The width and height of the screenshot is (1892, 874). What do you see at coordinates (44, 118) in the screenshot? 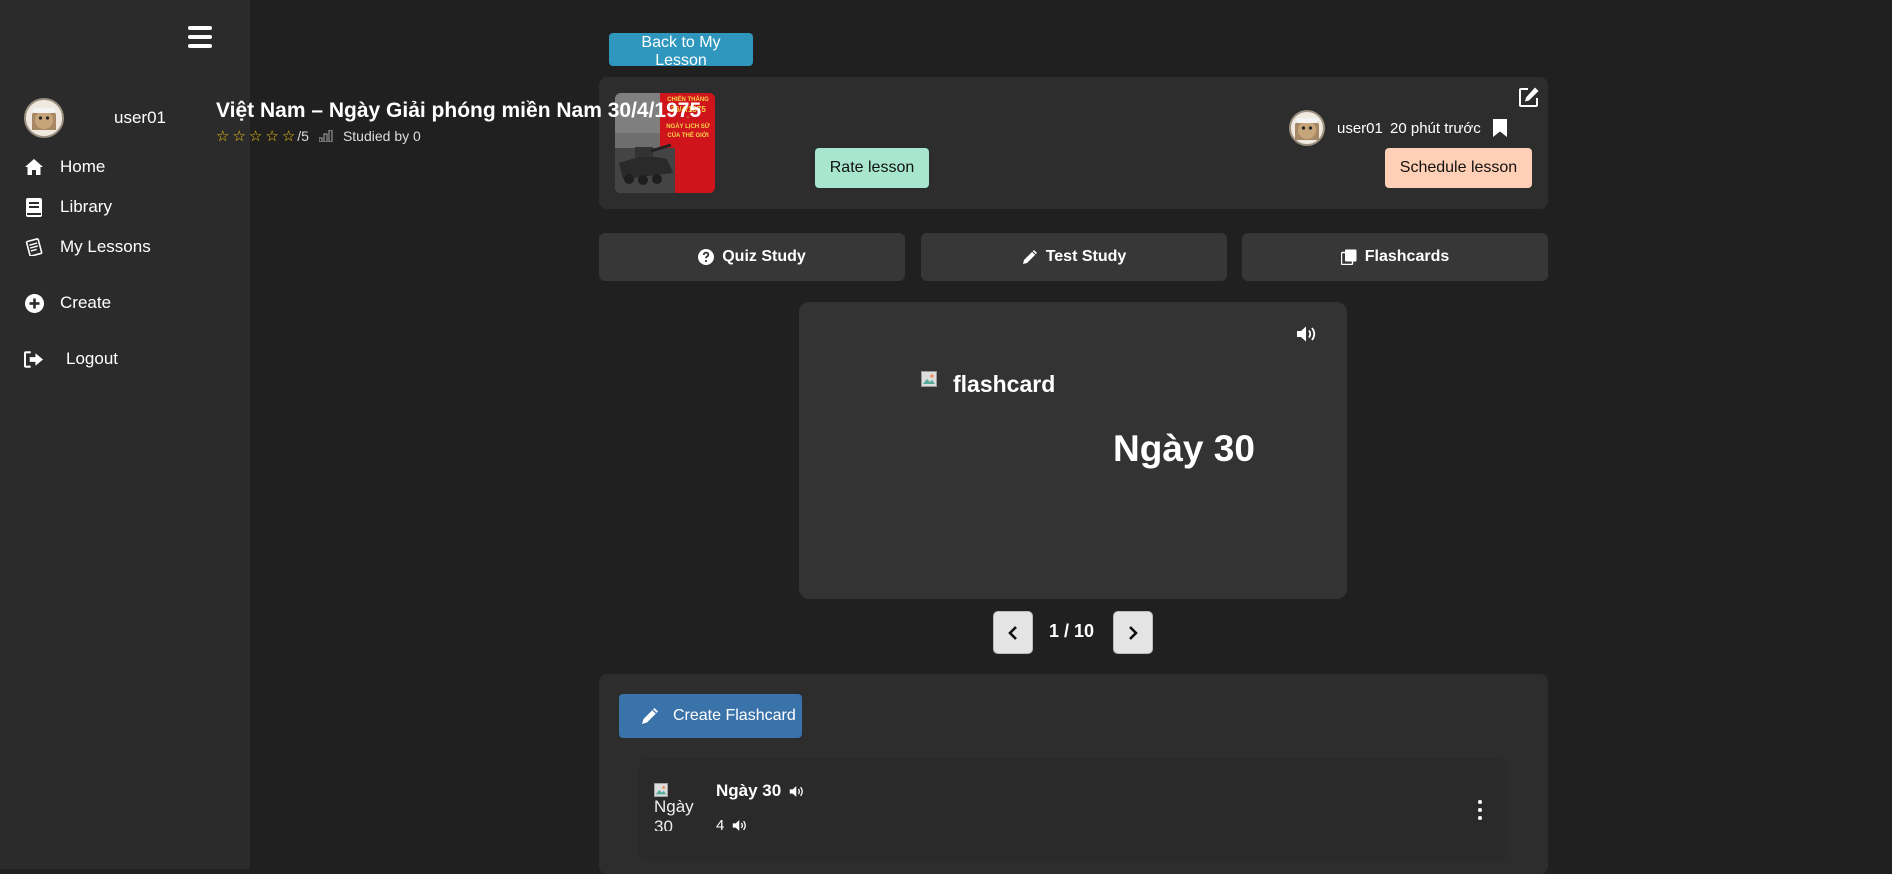
I see `avatar` at bounding box center [44, 118].